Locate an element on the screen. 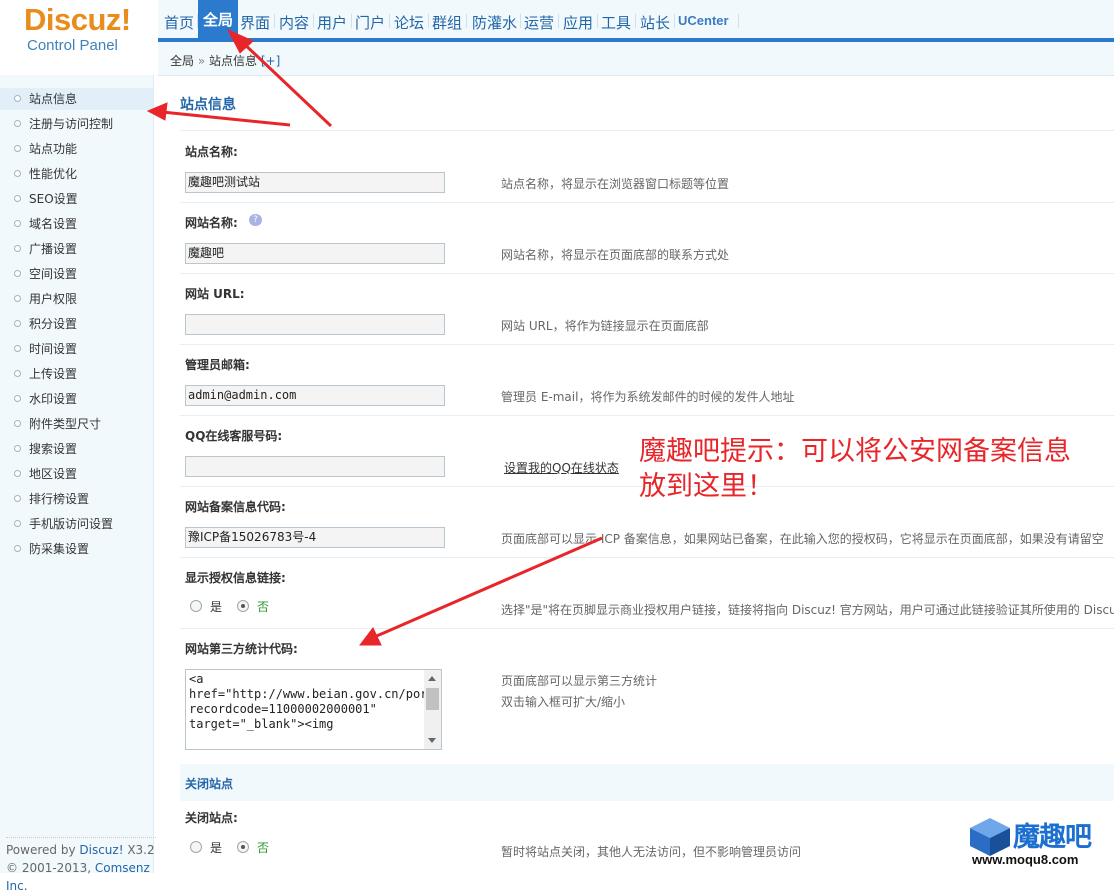 This screenshot has height=895, width=1114. license-no-radio is located at coordinates (243, 606).